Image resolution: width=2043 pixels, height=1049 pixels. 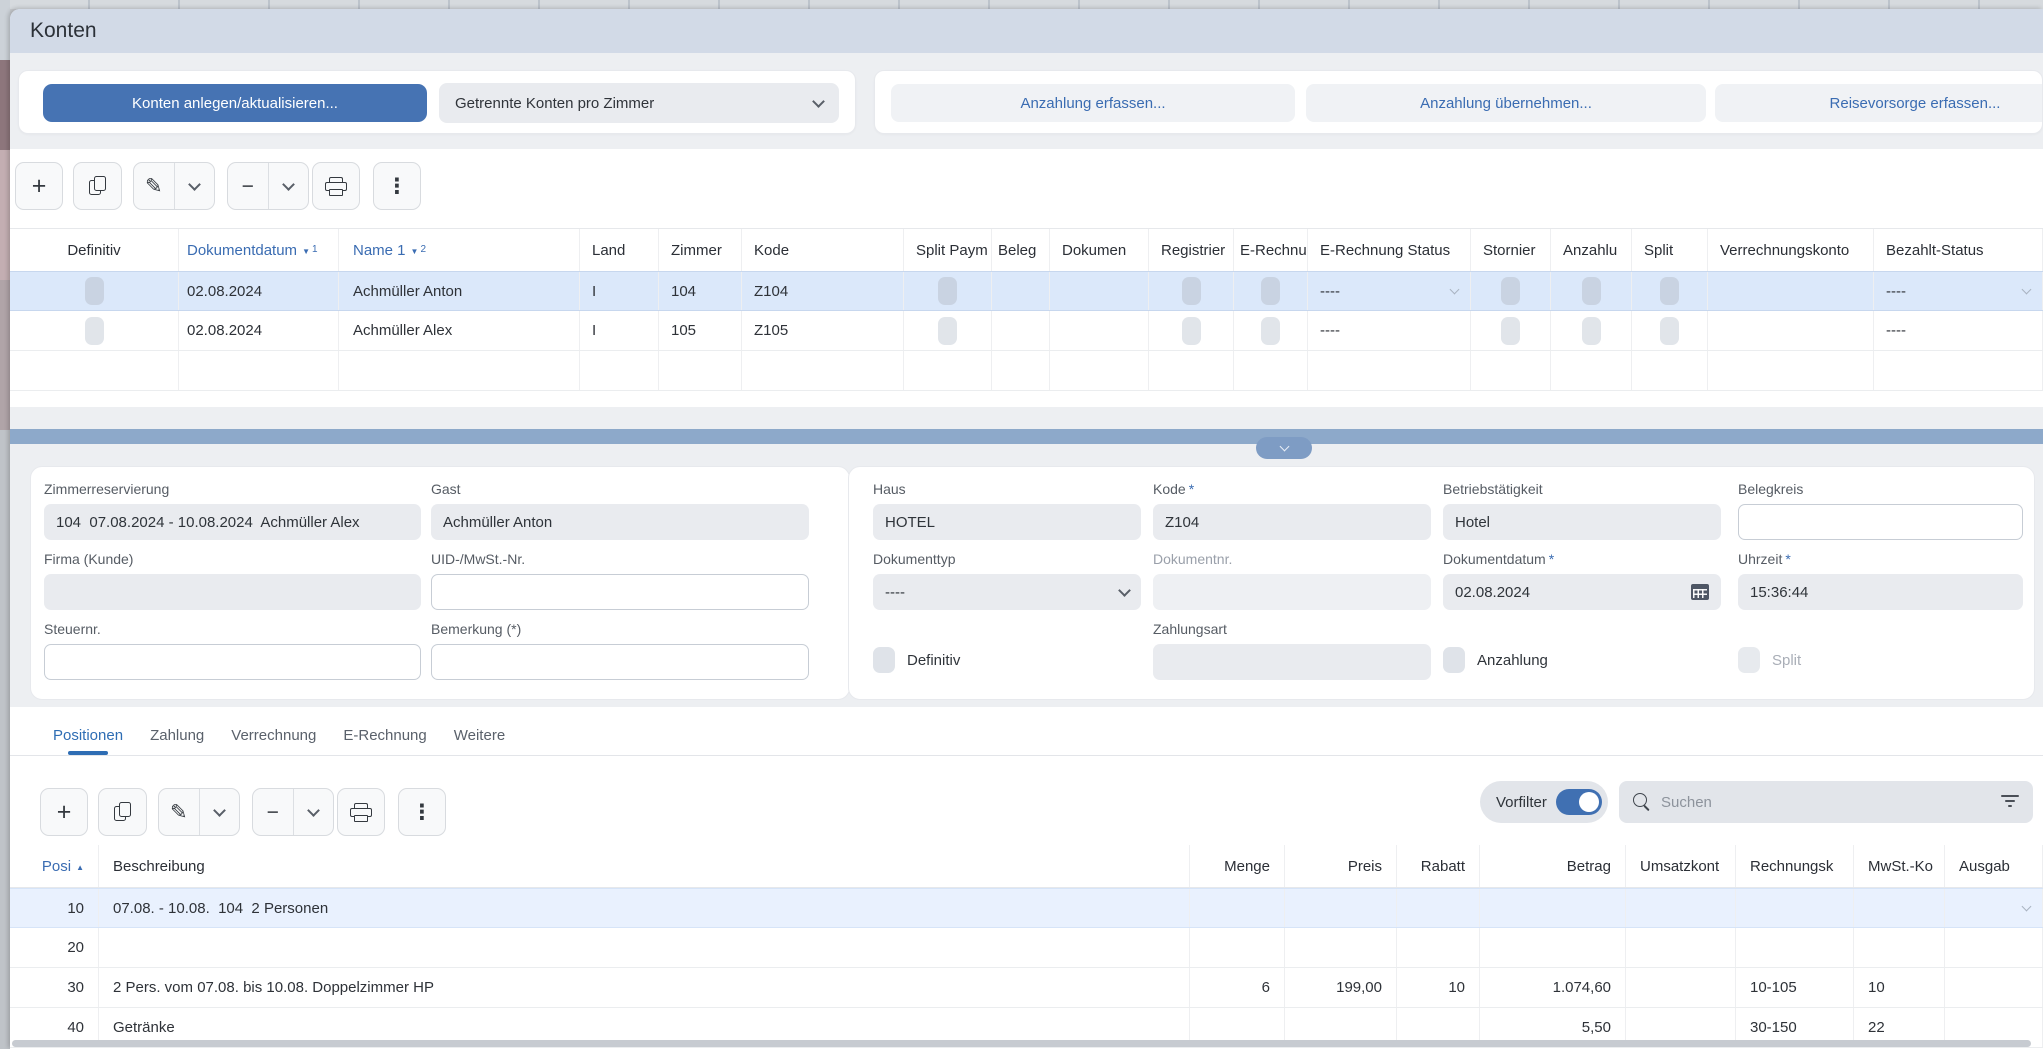 What do you see at coordinates (314, 812) in the screenshot?
I see `positions-remove-menu-button` at bounding box center [314, 812].